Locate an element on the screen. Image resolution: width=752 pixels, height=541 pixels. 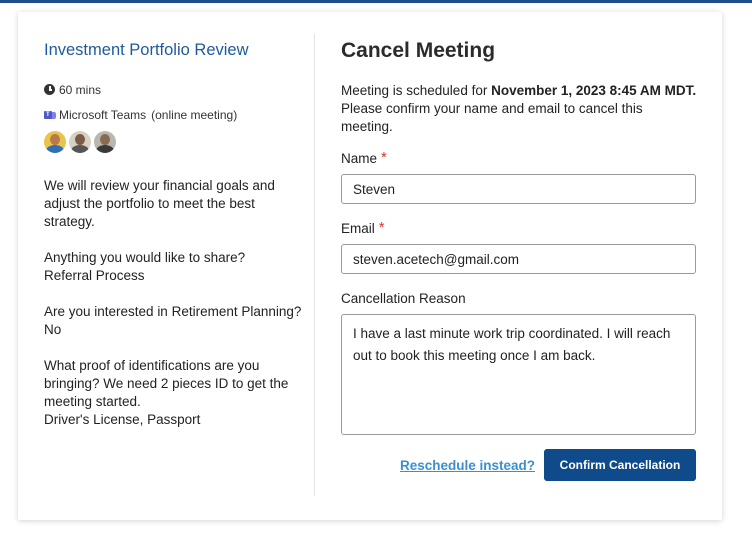
email-label-row: Email * is located at coordinates (519, 229).